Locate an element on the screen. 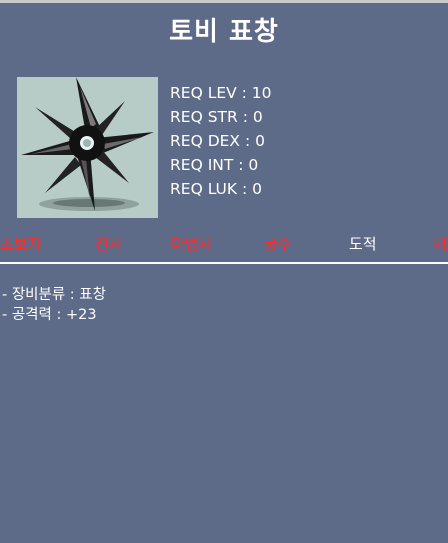  stat-attack: - 공격력 : +23 is located at coordinates (49, 315).